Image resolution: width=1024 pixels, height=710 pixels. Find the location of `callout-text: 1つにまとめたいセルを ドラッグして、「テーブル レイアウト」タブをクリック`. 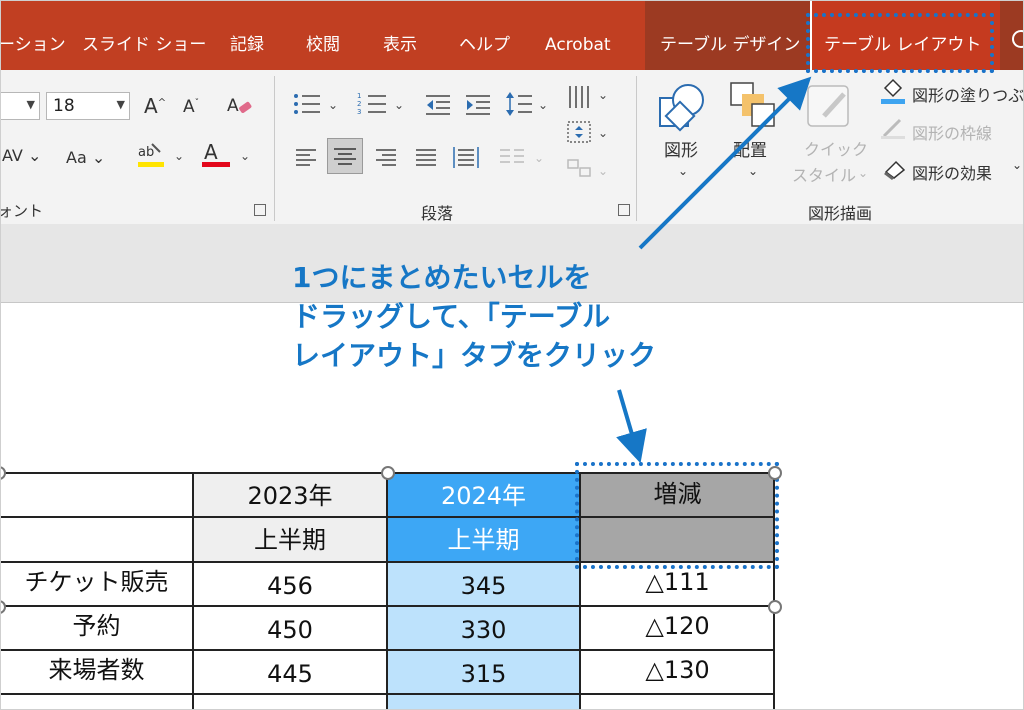

callout-text: 1つにまとめたいセルを ドラッグして、「テーブル レイアウト」タブをクリック is located at coordinates (474, 316).